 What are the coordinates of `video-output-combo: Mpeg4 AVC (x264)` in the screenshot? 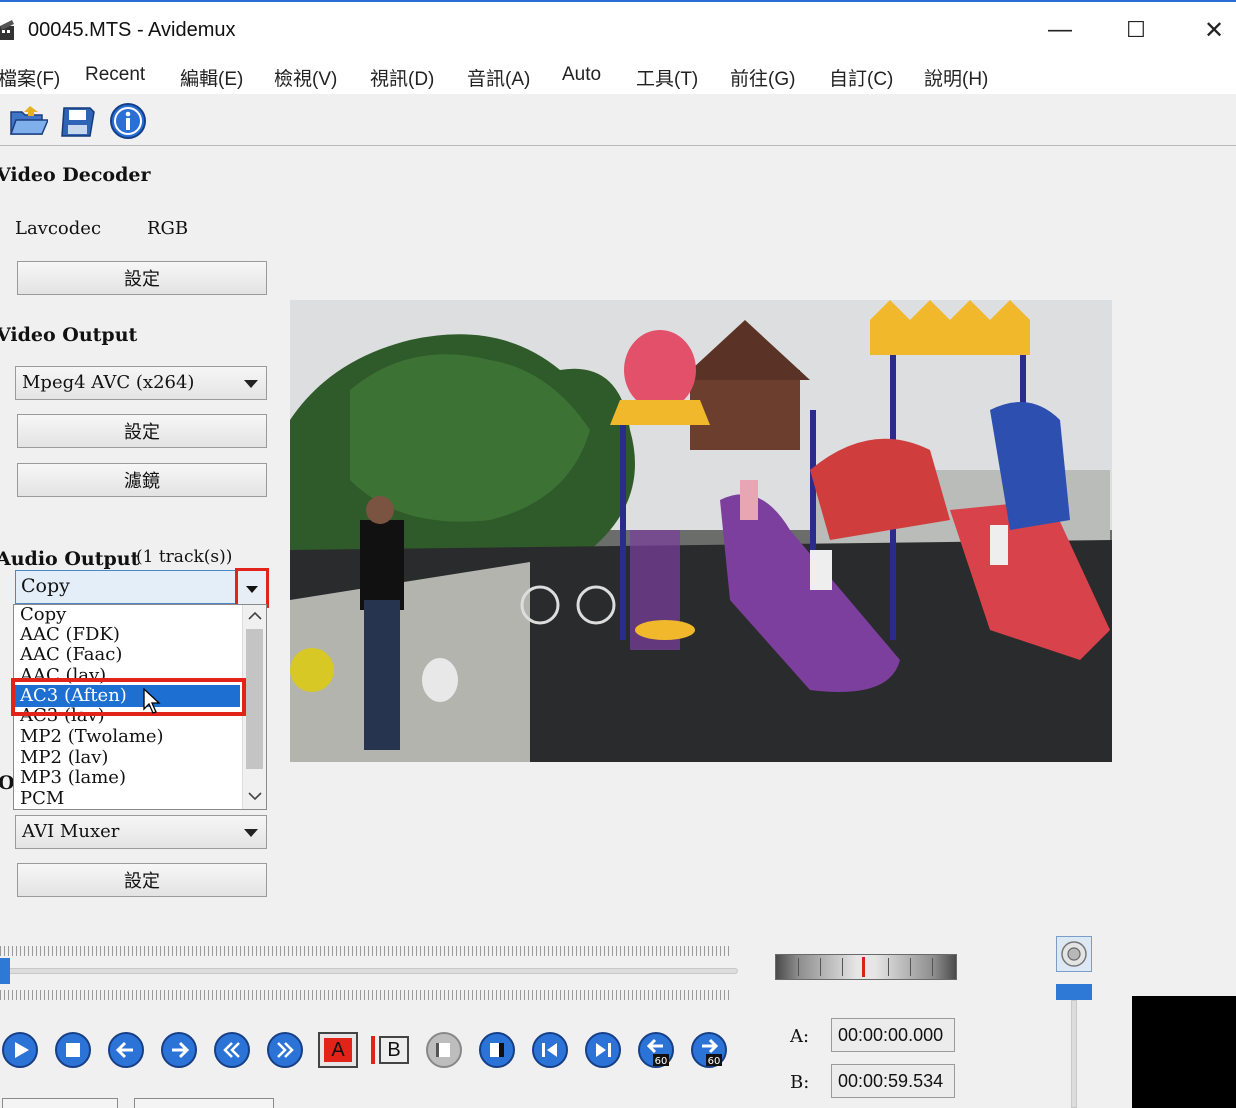 It's located at (141, 383).